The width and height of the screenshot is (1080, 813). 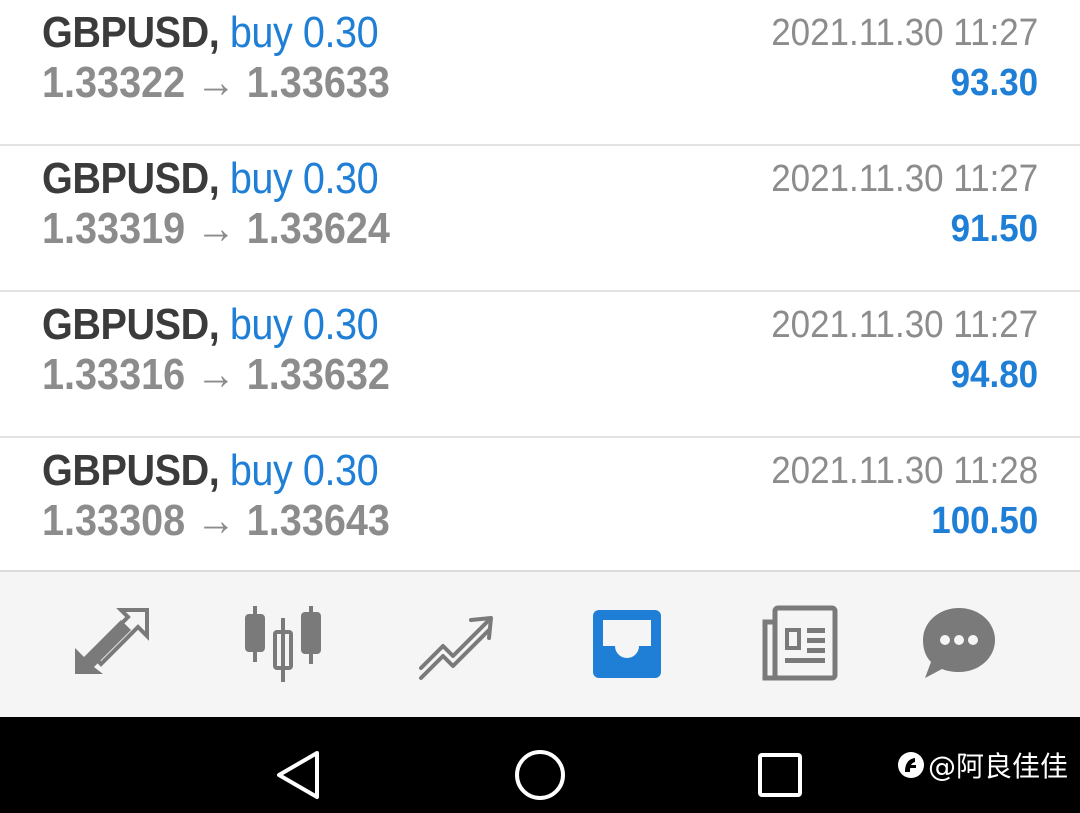 I want to click on trade-prices: 1.33322 → 1.33633, so click(x=216, y=83).